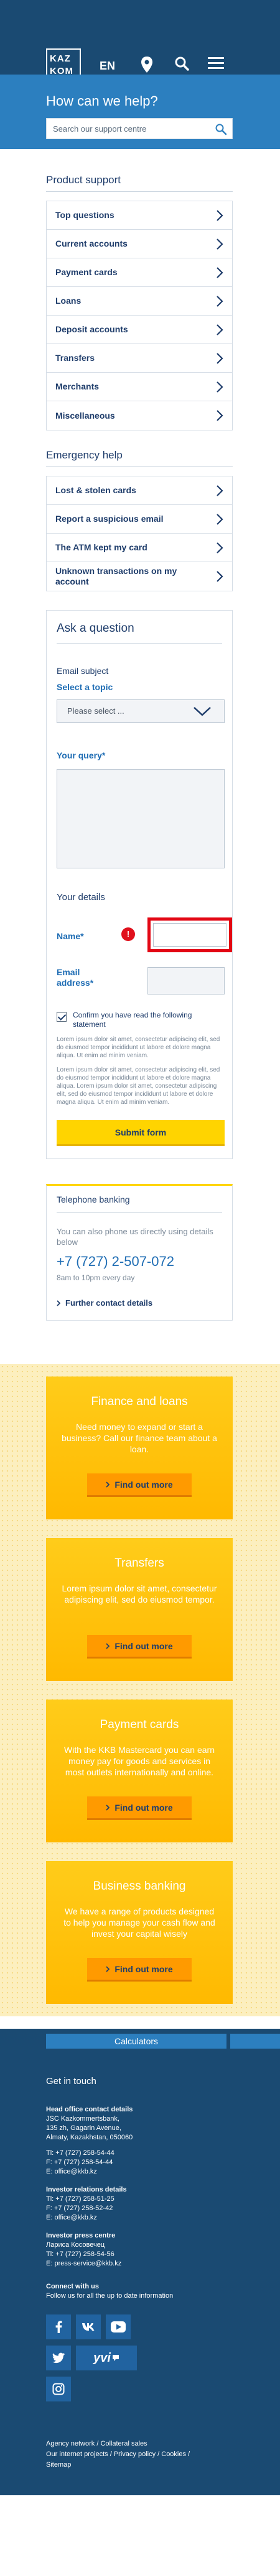 The width and height of the screenshot is (280, 2576). What do you see at coordinates (77, 2454) in the screenshot?
I see `footer-link: Our internet projects` at bounding box center [77, 2454].